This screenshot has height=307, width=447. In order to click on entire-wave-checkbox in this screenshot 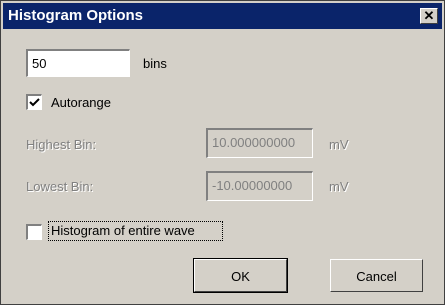, I will do `click(34, 232)`.